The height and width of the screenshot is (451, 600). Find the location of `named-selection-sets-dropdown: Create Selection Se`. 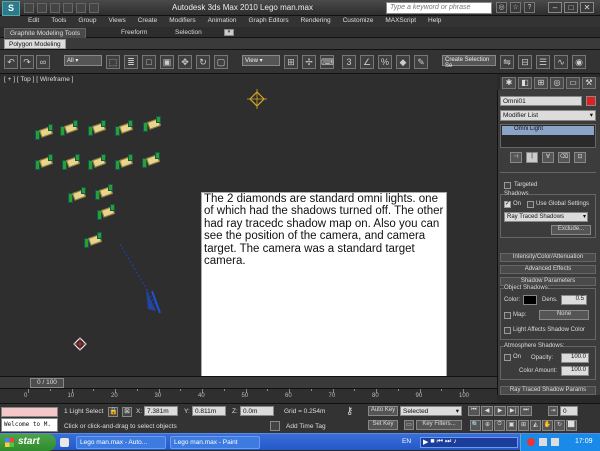

named-selection-sets-dropdown: Create Selection Se is located at coordinates (469, 62).